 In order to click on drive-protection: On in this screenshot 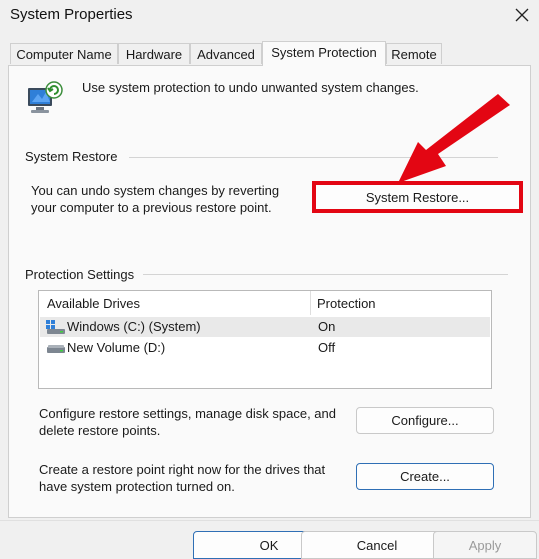, I will do `click(327, 326)`.